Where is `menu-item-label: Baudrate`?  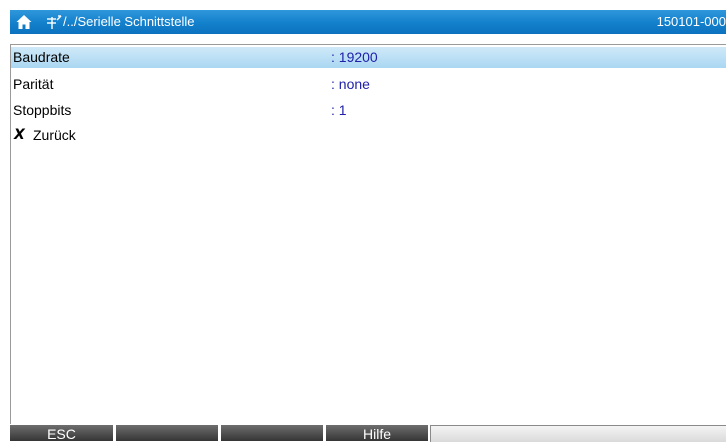 menu-item-label: Baudrate is located at coordinates (41, 57).